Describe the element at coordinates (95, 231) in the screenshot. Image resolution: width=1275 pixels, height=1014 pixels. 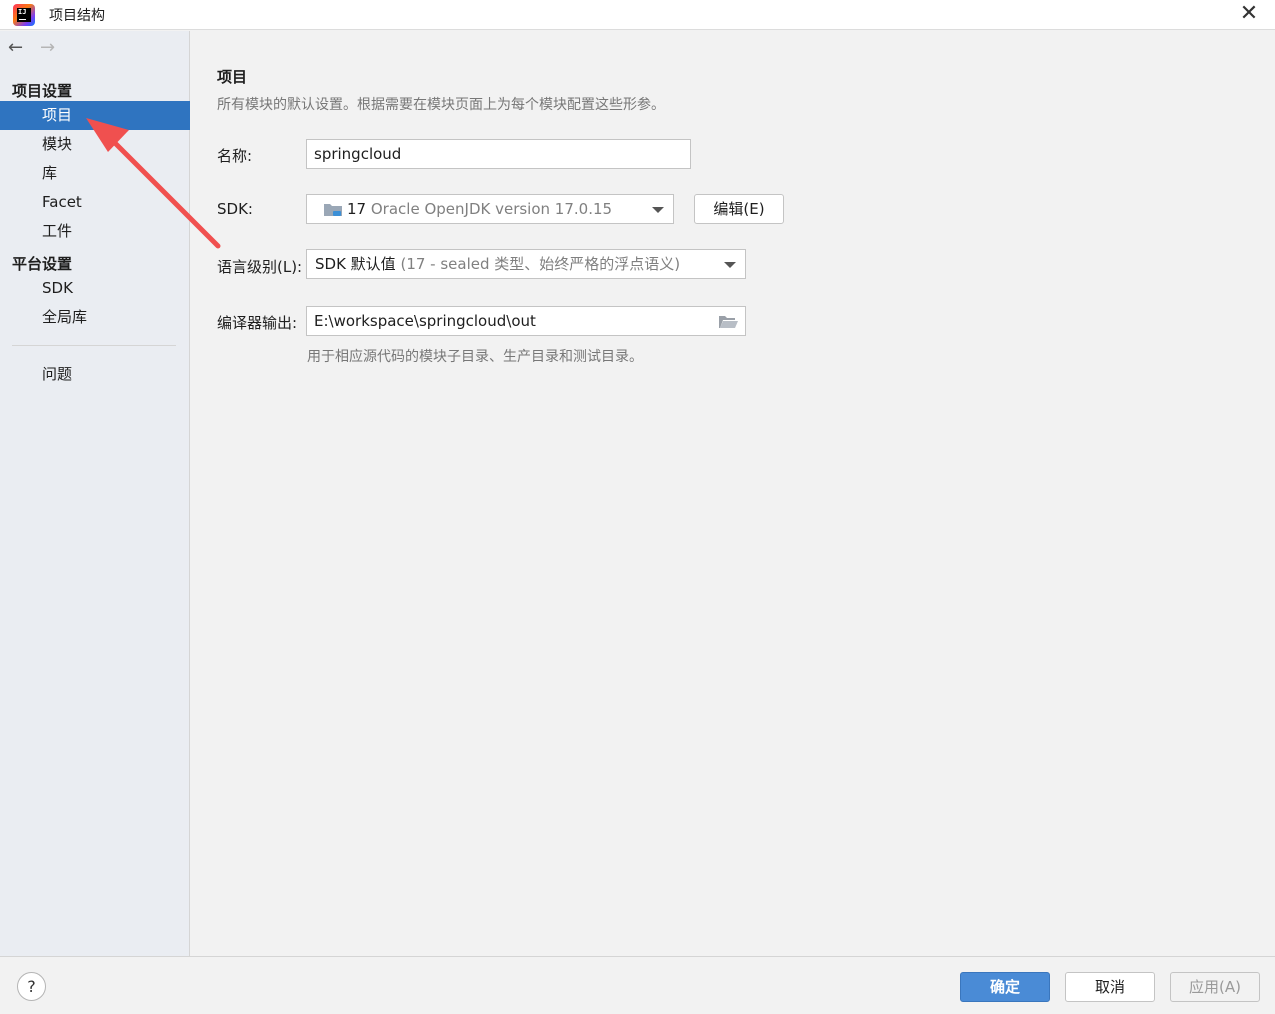
I see `sidebar-item-artifacts: 工件` at that location.